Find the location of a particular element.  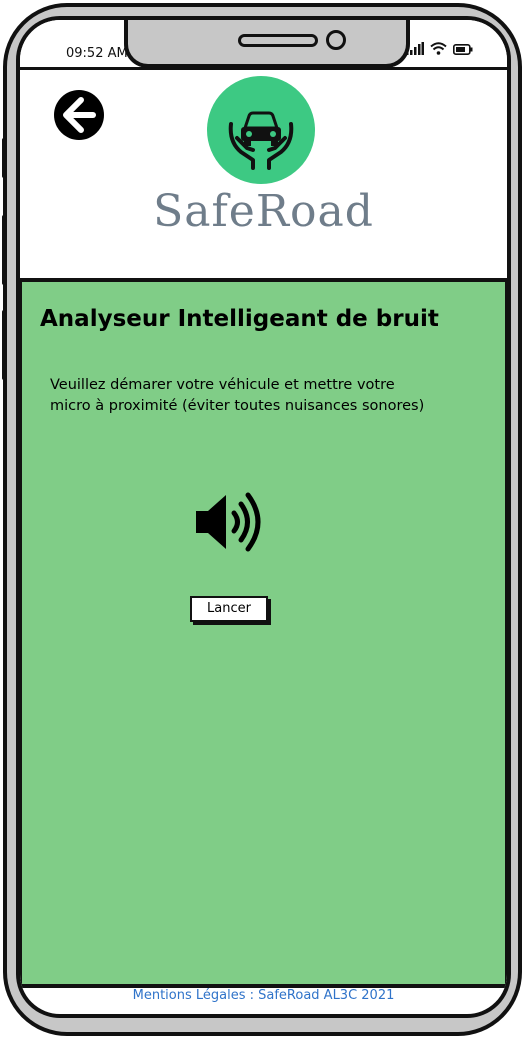

status-icons is located at coordinates (439, 48).